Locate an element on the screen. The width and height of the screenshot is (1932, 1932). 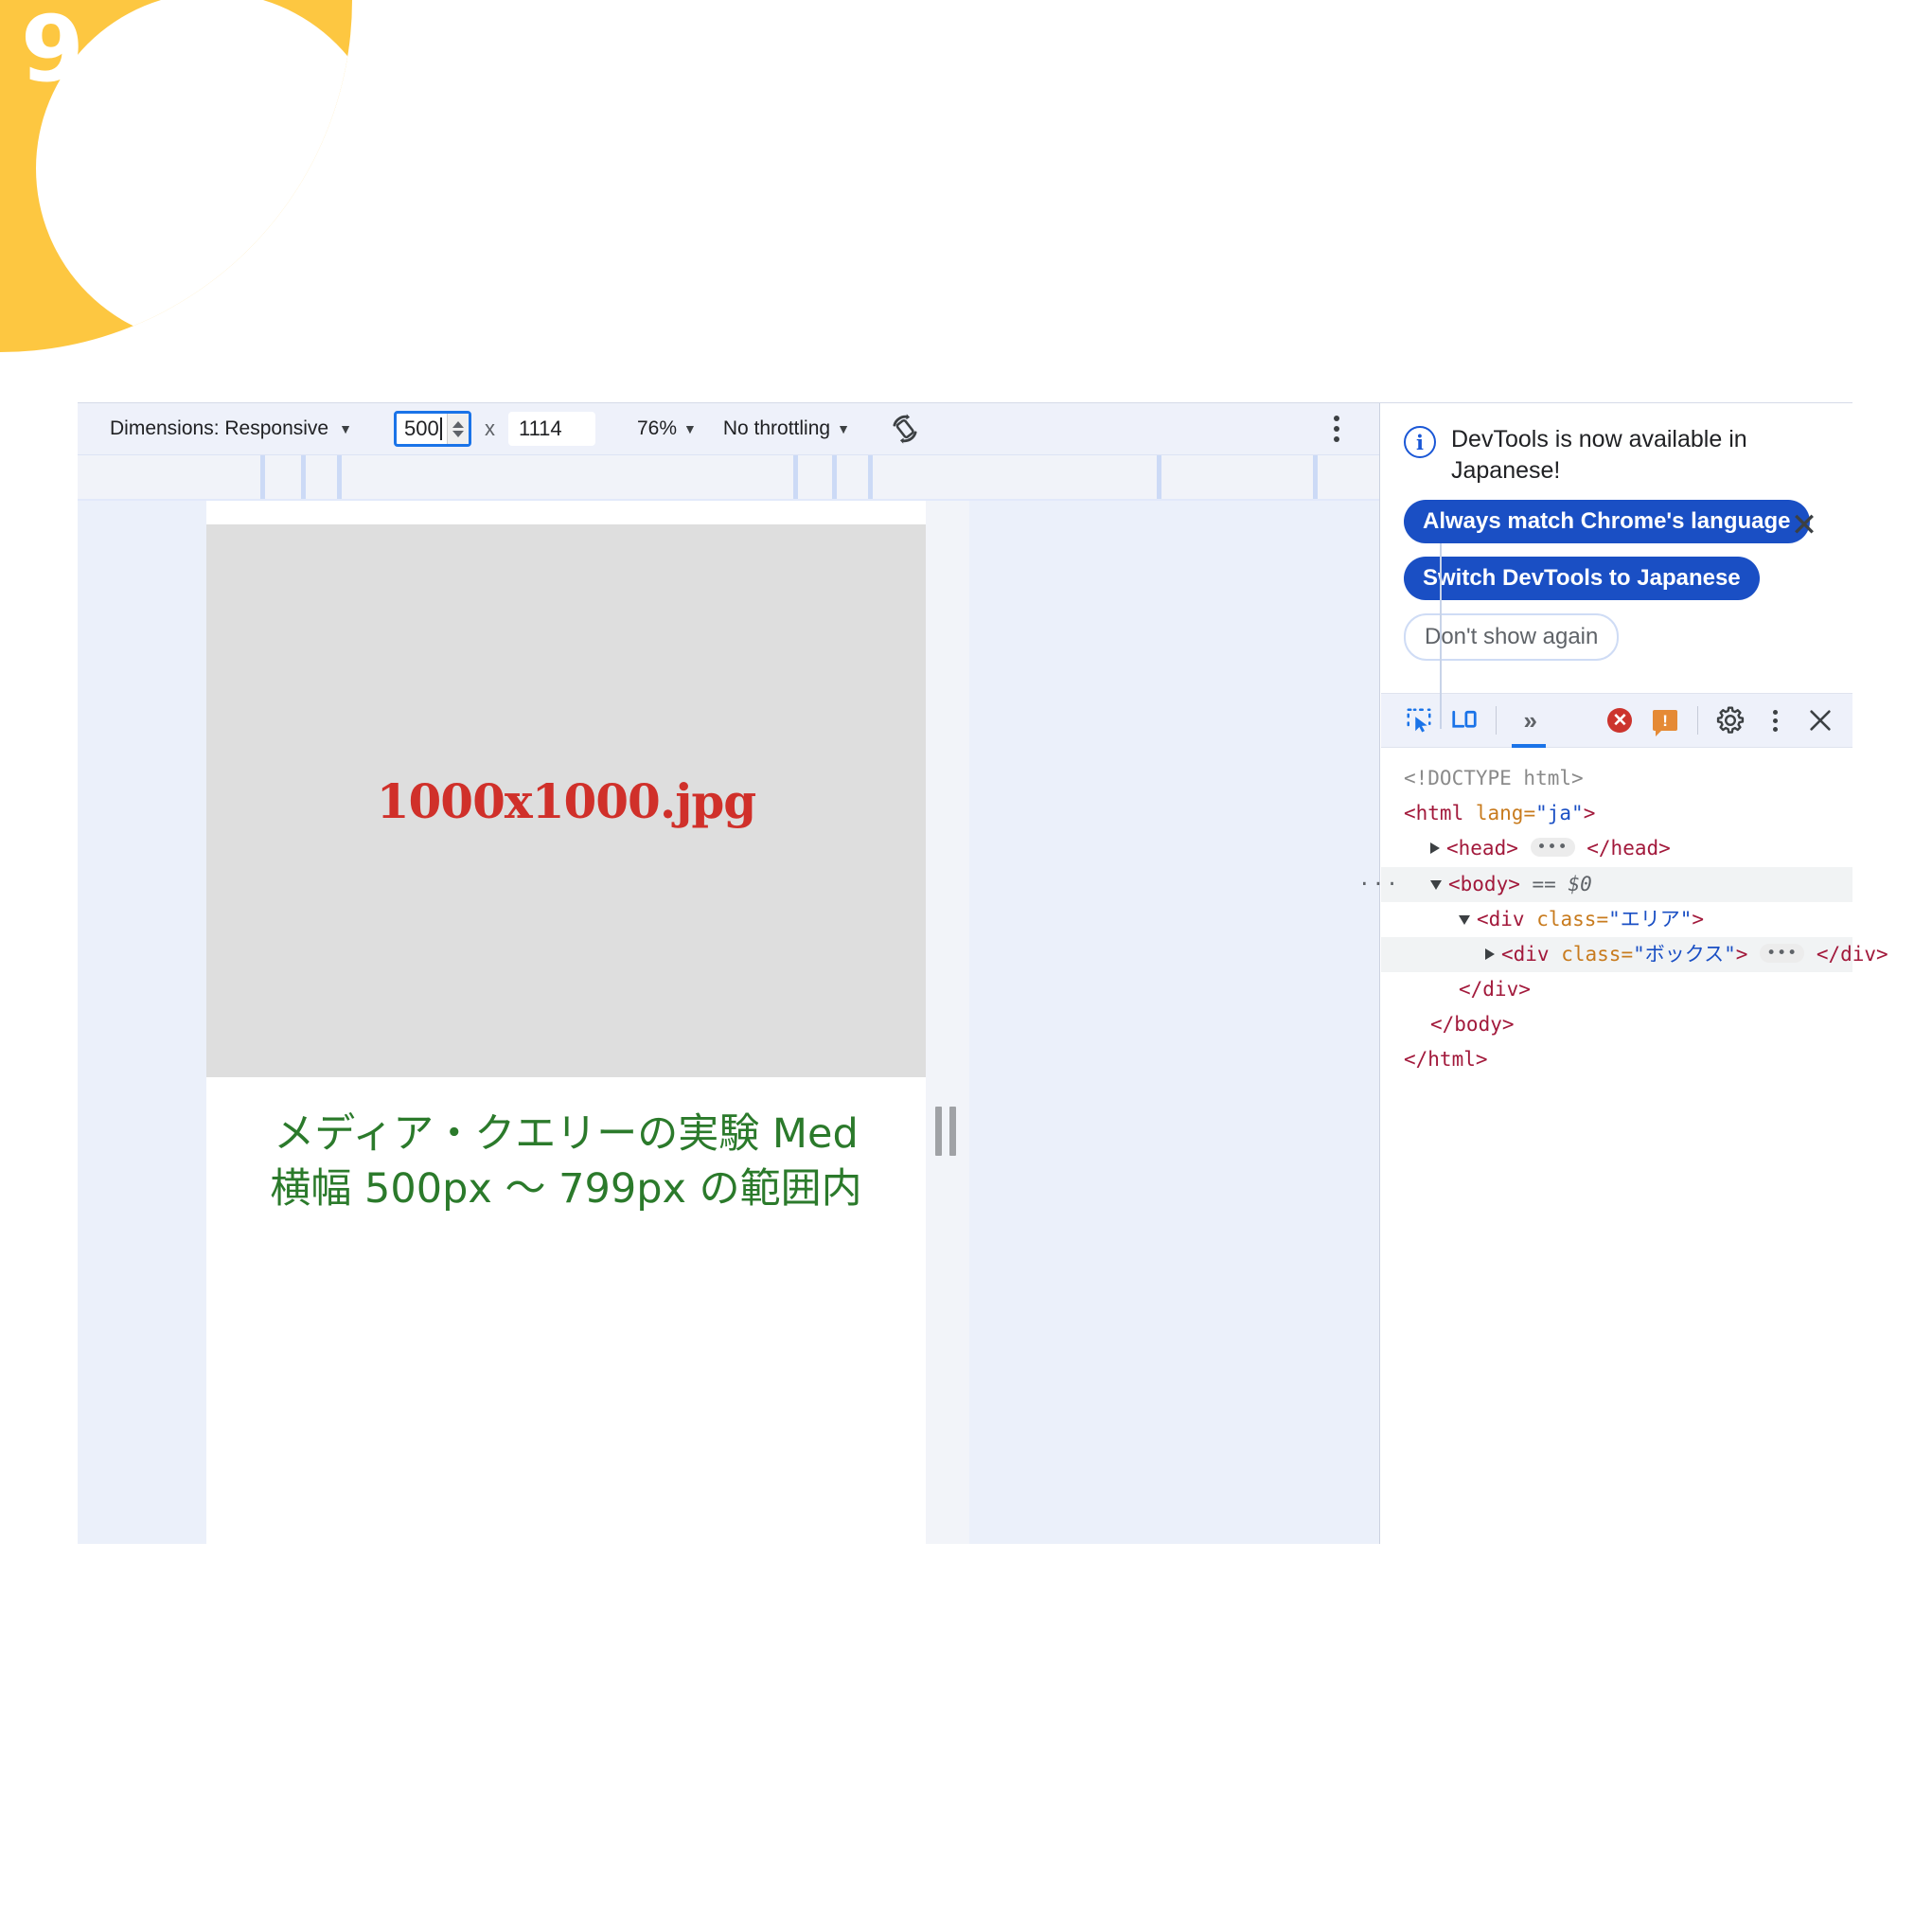
switch-to-japanese-button: Switch DevTools to Japanese is located at coordinates (1582, 578).